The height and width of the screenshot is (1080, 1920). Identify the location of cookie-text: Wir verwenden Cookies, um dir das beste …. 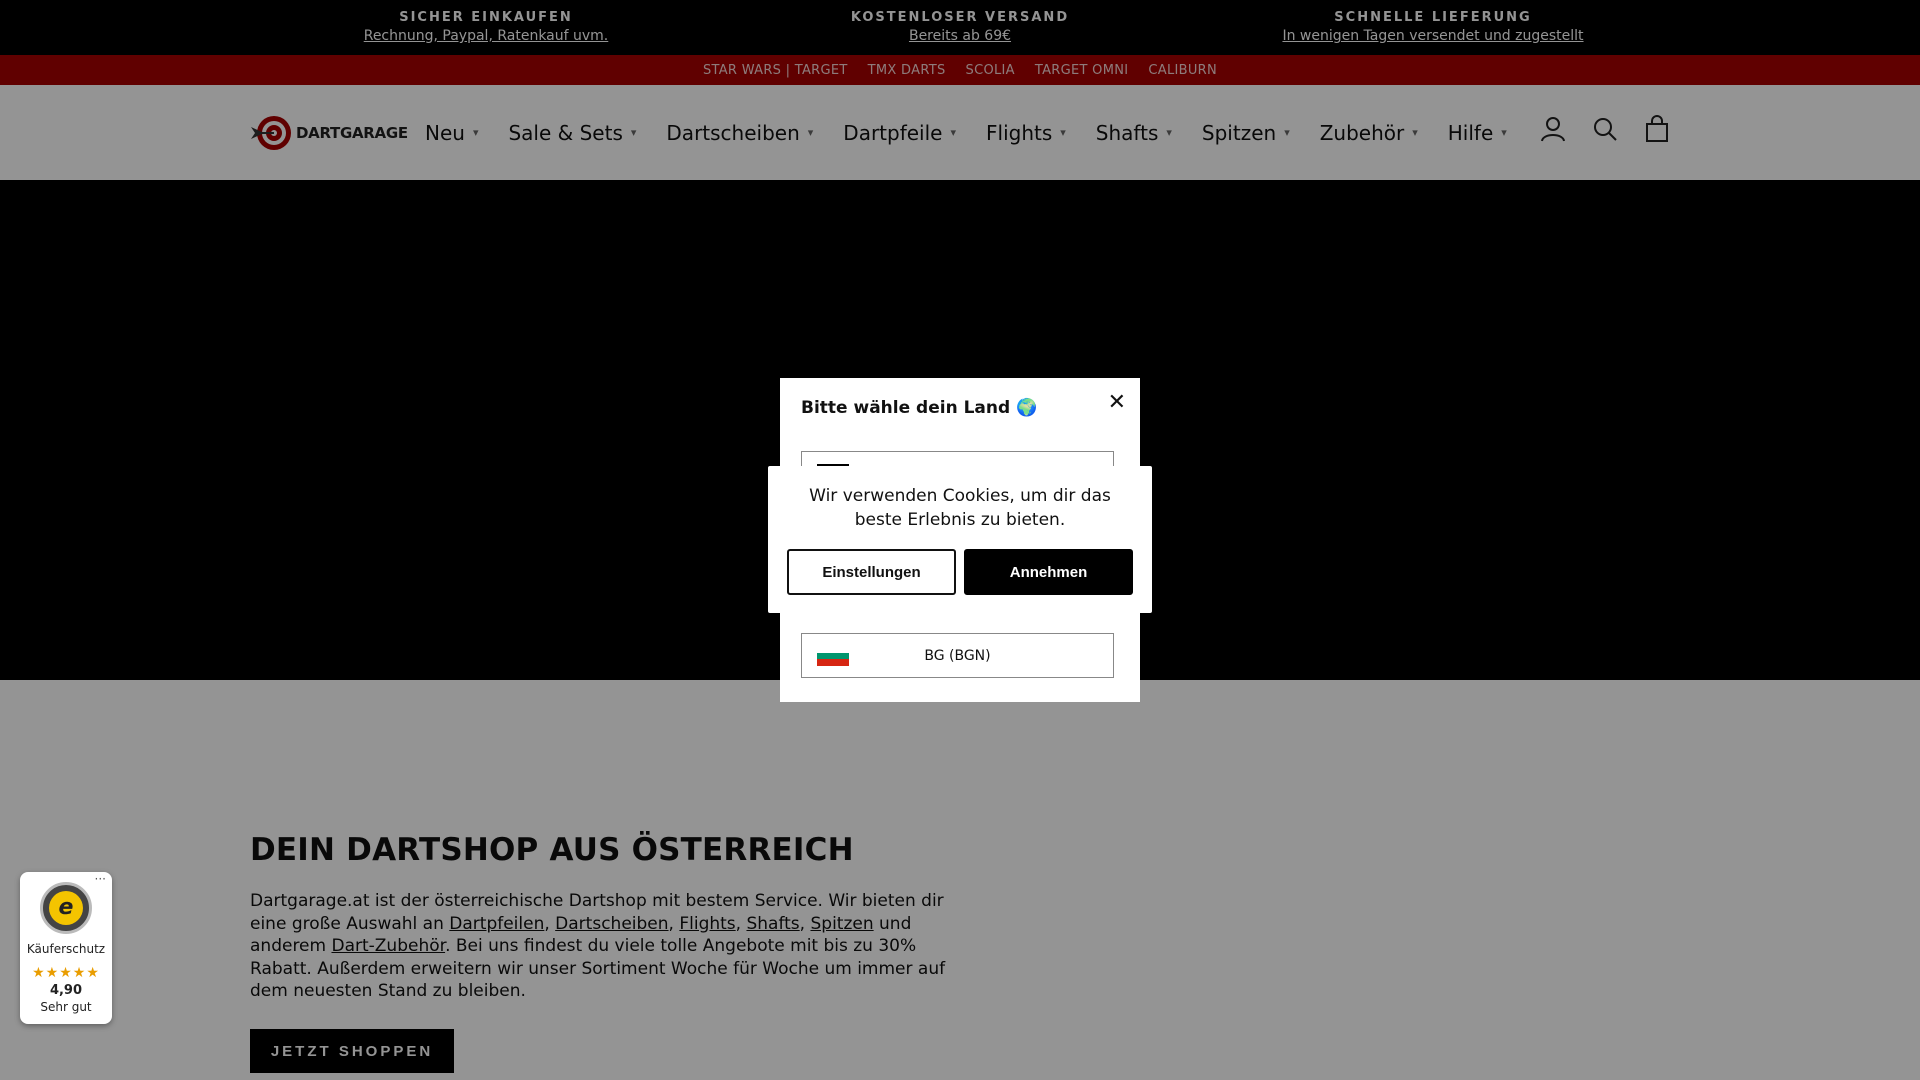
(960, 508).